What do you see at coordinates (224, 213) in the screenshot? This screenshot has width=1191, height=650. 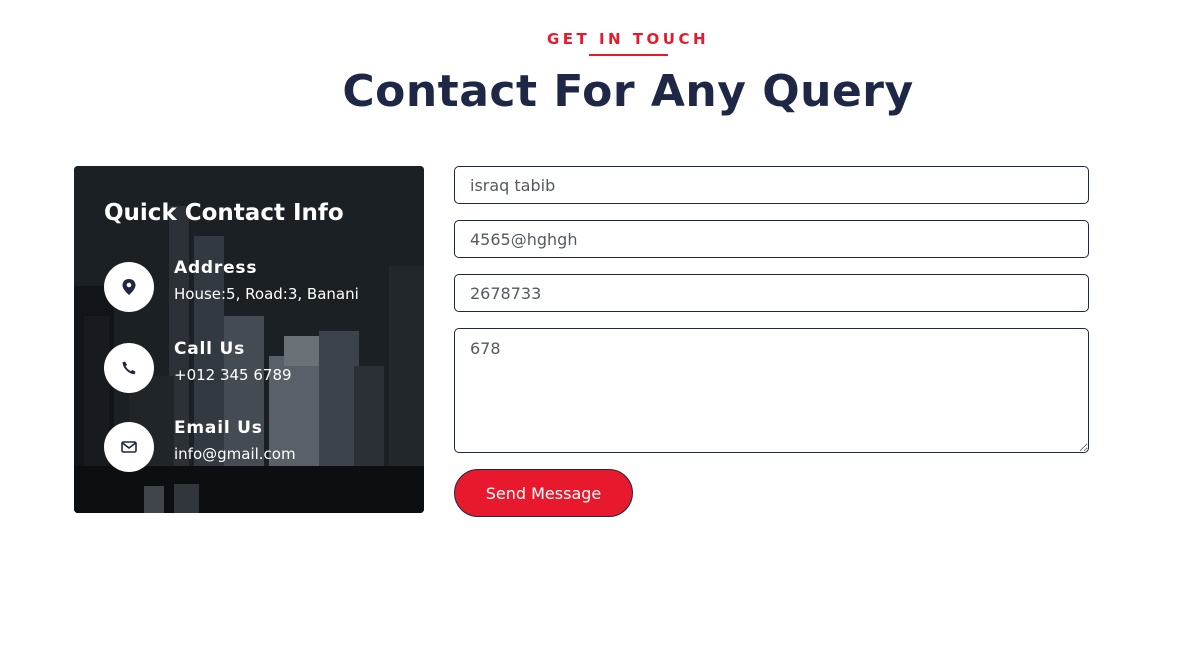 I see `card-title: Quick Contact Info` at bounding box center [224, 213].